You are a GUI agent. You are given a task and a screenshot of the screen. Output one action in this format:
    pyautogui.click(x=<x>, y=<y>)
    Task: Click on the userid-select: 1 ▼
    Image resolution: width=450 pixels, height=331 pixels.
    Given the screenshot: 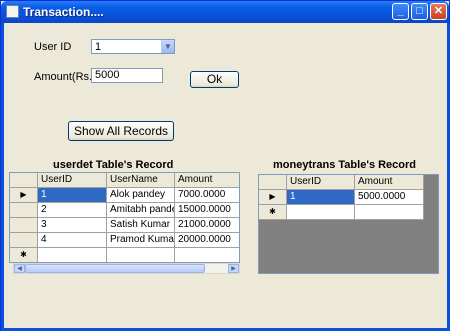 What is the action you would take?
    pyautogui.click(x=133, y=46)
    